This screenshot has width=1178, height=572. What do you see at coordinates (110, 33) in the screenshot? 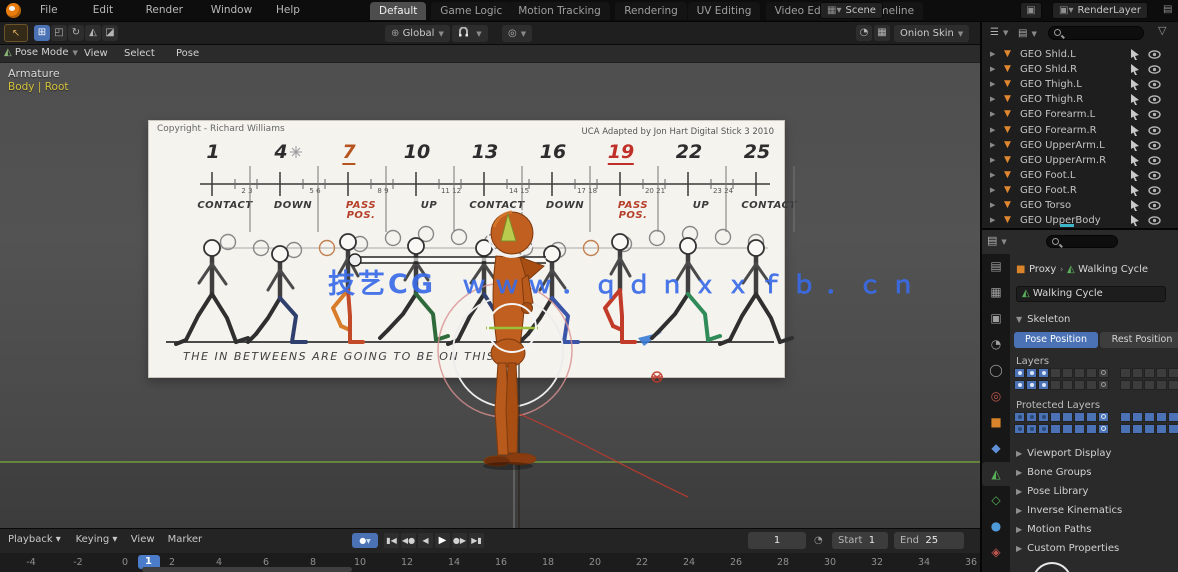
I see `tool-button-4: ◪` at bounding box center [110, 33].